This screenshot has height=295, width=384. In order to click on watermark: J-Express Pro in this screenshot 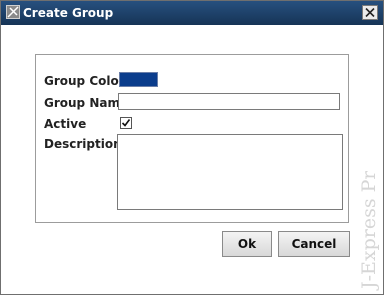, I will do `click(364, 231)`.